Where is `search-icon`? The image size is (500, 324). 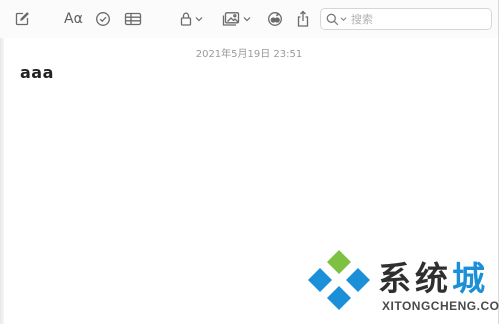
search-icon is located at coordinates (332, 19).